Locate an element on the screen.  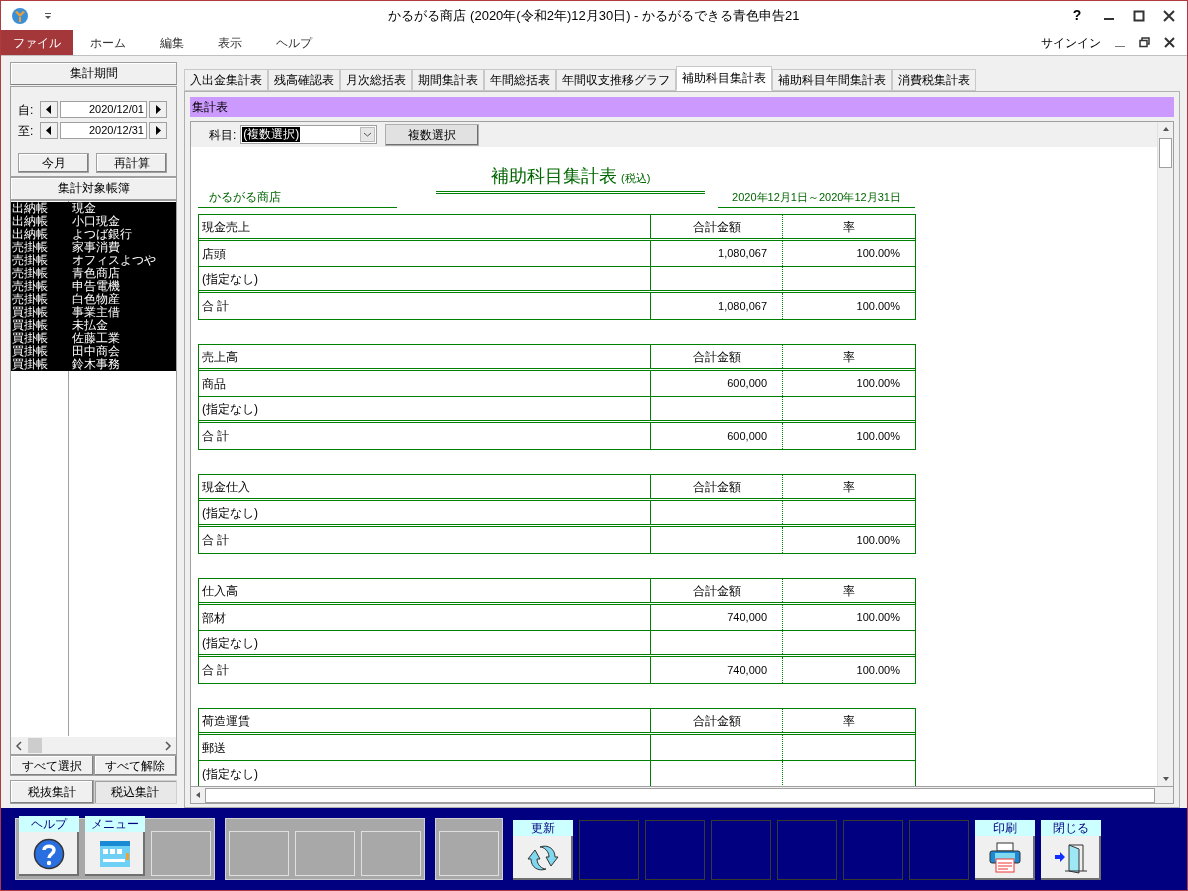
book-row: 出納帳 よつば銀行 is located at coordinates (93, 234).